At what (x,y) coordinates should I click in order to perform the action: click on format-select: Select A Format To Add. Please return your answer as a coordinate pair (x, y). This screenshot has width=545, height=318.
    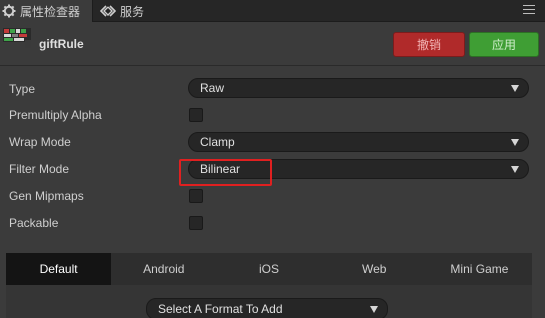
    Looking at the image, I should click on (267, 308).